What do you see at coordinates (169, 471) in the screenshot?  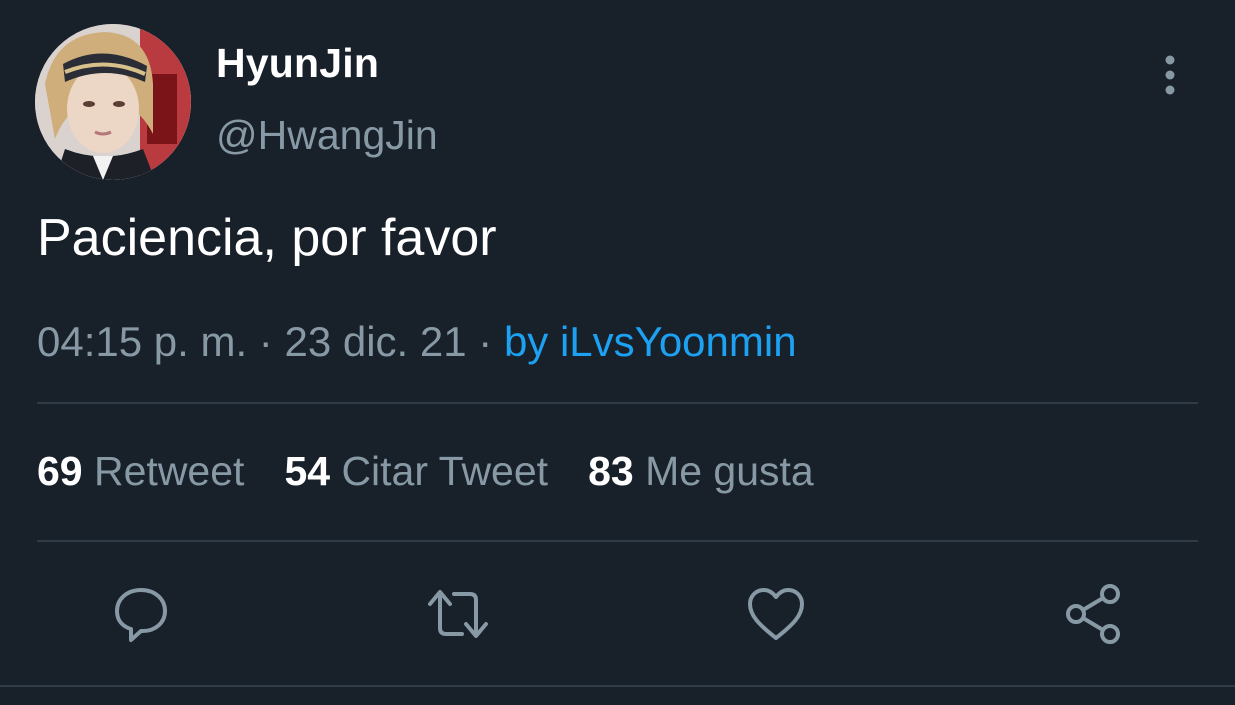 I see `stat-label: Retweet` at bounding box center [169, 471].